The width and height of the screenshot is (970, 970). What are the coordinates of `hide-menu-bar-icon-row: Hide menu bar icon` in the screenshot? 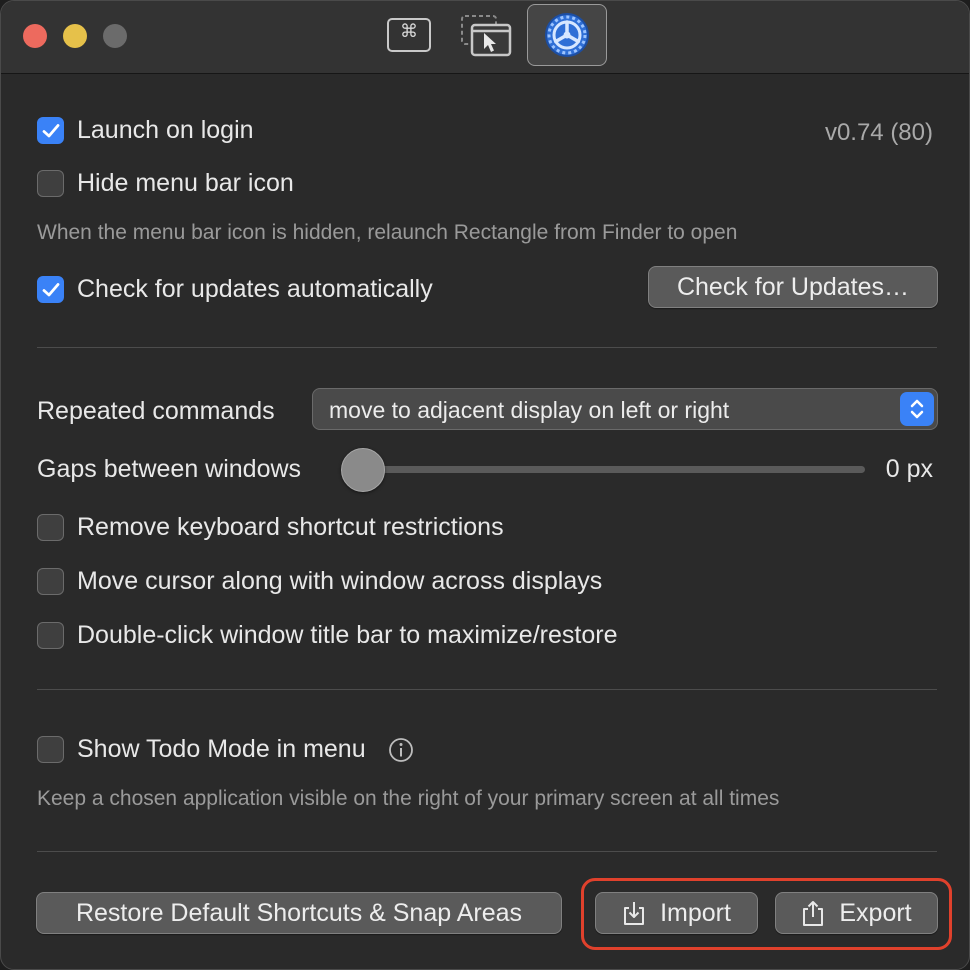 It's located at (165, 183).